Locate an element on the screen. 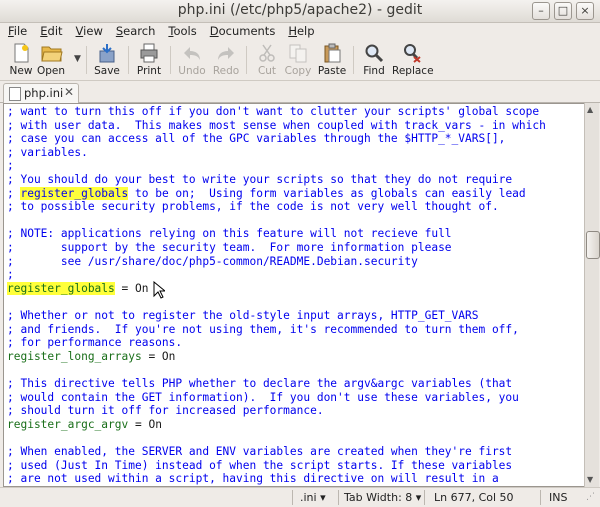 The width and height of the screenshot is (600, 507). code-line: register_globals = On is located at coordinates (78, 288).